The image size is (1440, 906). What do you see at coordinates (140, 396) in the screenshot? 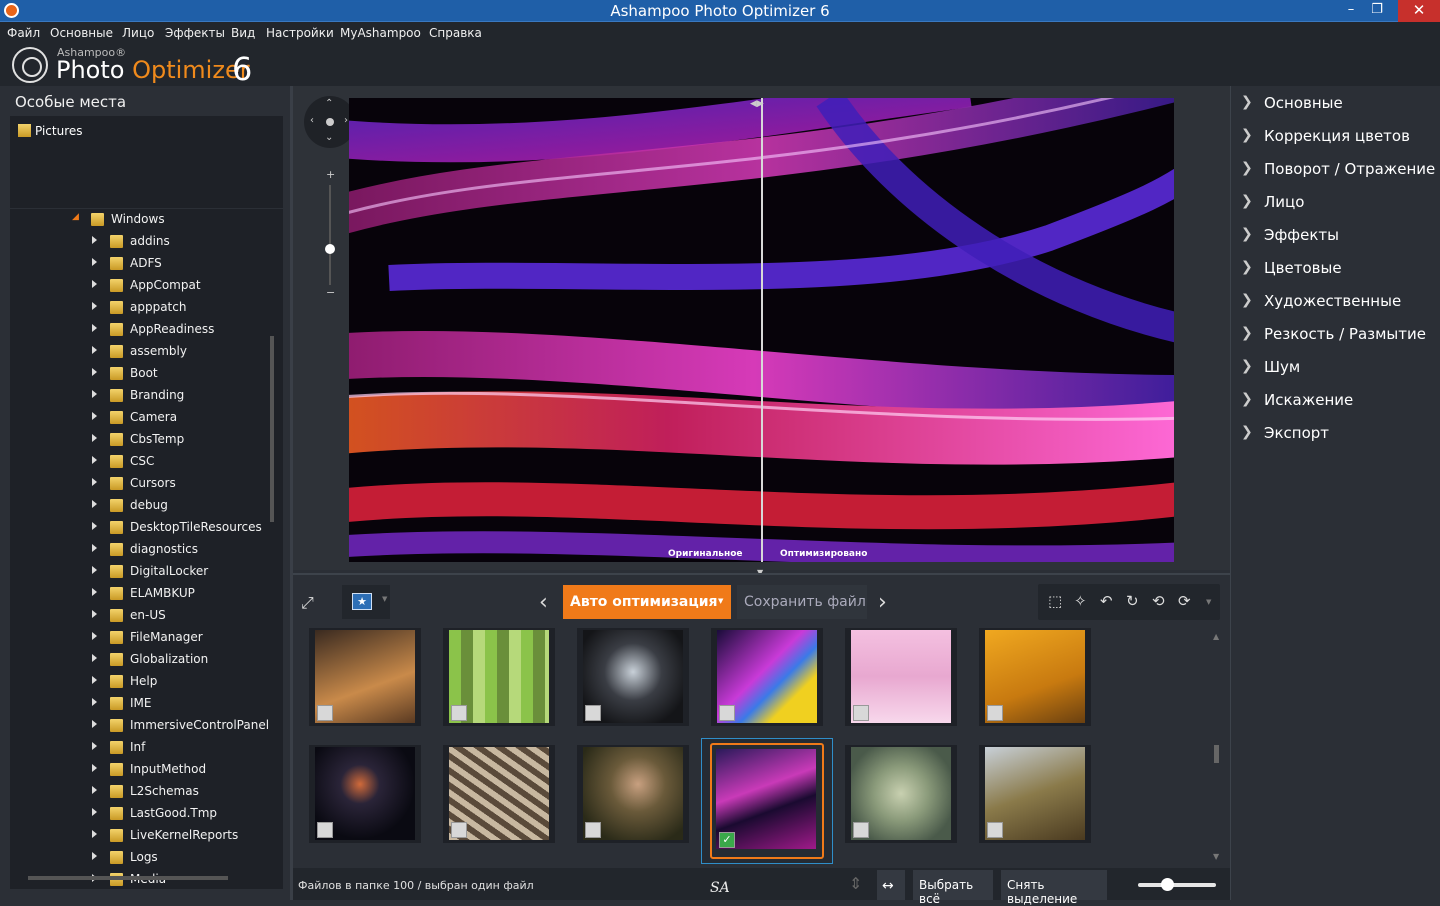
I see `tree-item: Branding` at bounding box center [140, 396].